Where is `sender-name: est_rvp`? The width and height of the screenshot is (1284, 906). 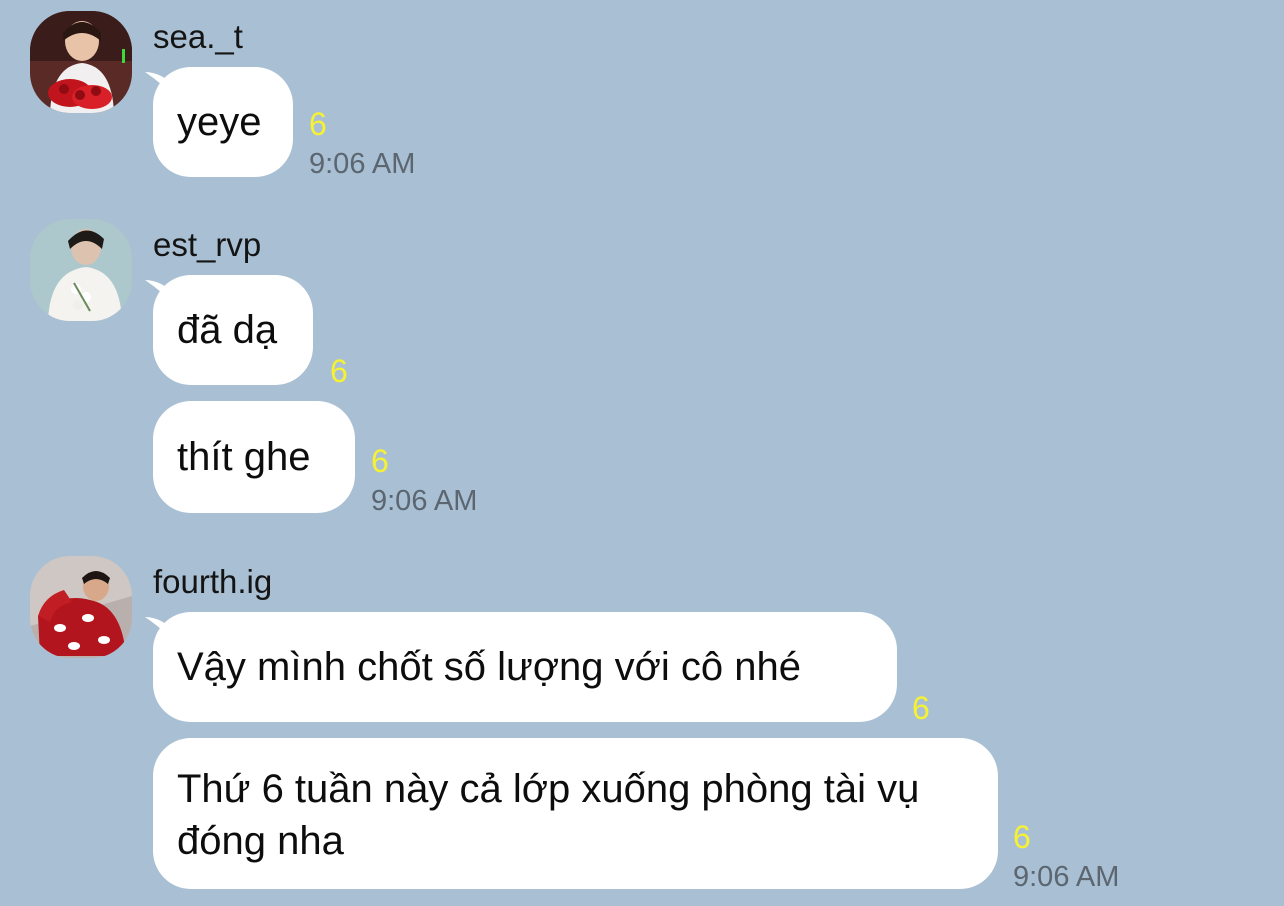
sender-name: est_rvp is located at coordinates (207, 244).